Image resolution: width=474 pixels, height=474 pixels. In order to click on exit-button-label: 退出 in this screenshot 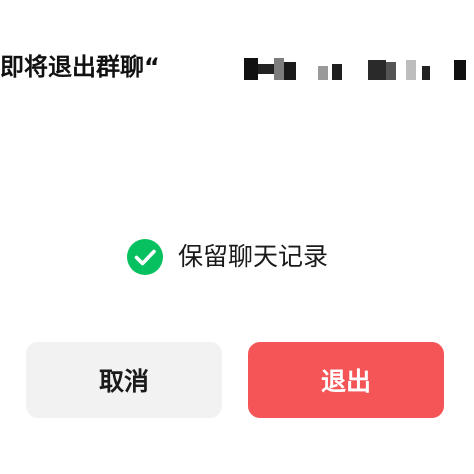, I will do `click(345, 381)`.